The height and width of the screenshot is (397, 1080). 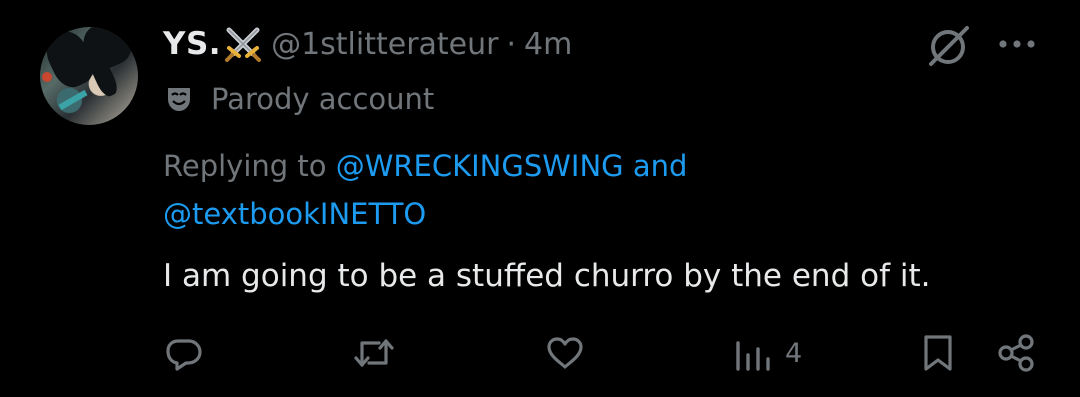 I want to click on mention-link: @WRECKINGSWING, so click(x=480, y=166).